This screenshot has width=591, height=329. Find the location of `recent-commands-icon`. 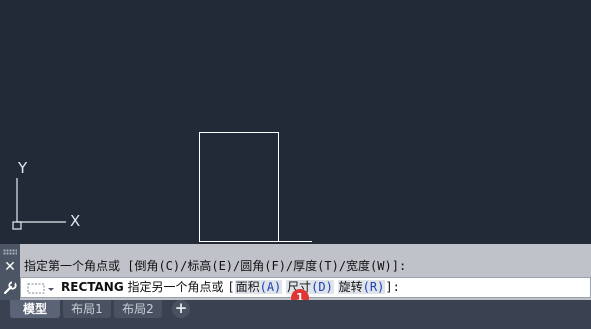

recent-commands-icon is located at coordinates (41, 288).